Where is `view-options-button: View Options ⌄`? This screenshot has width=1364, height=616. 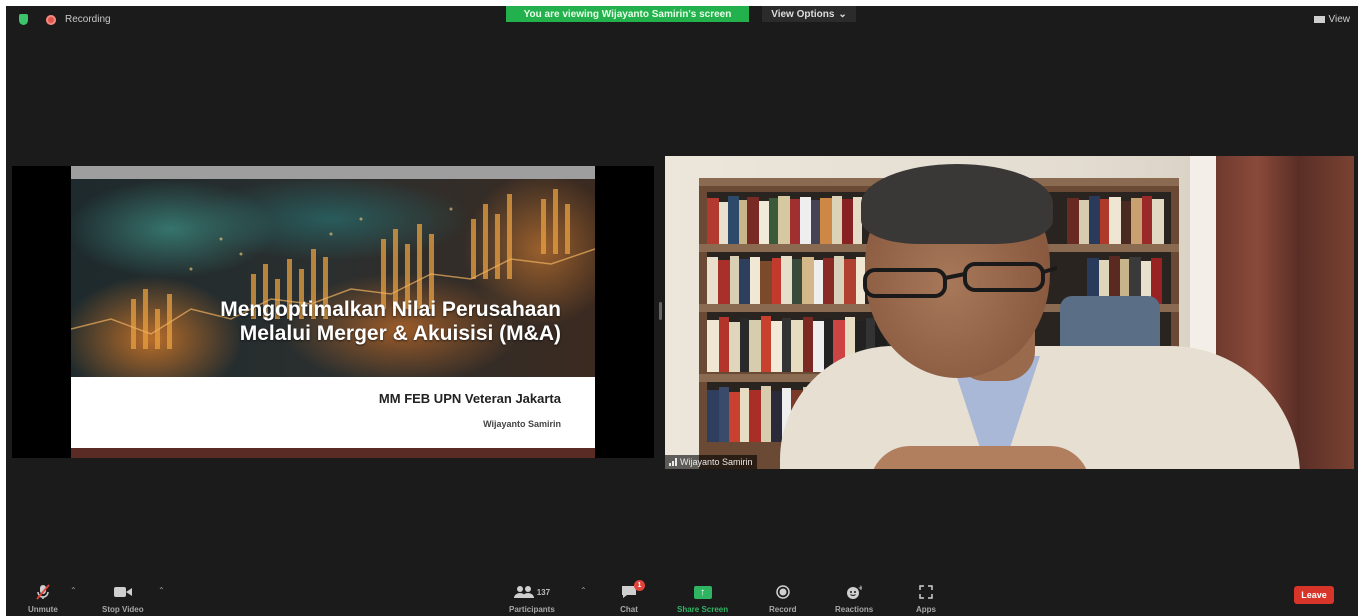 view-options-button: View Options ⌄ is located at coordinates (809, 14).